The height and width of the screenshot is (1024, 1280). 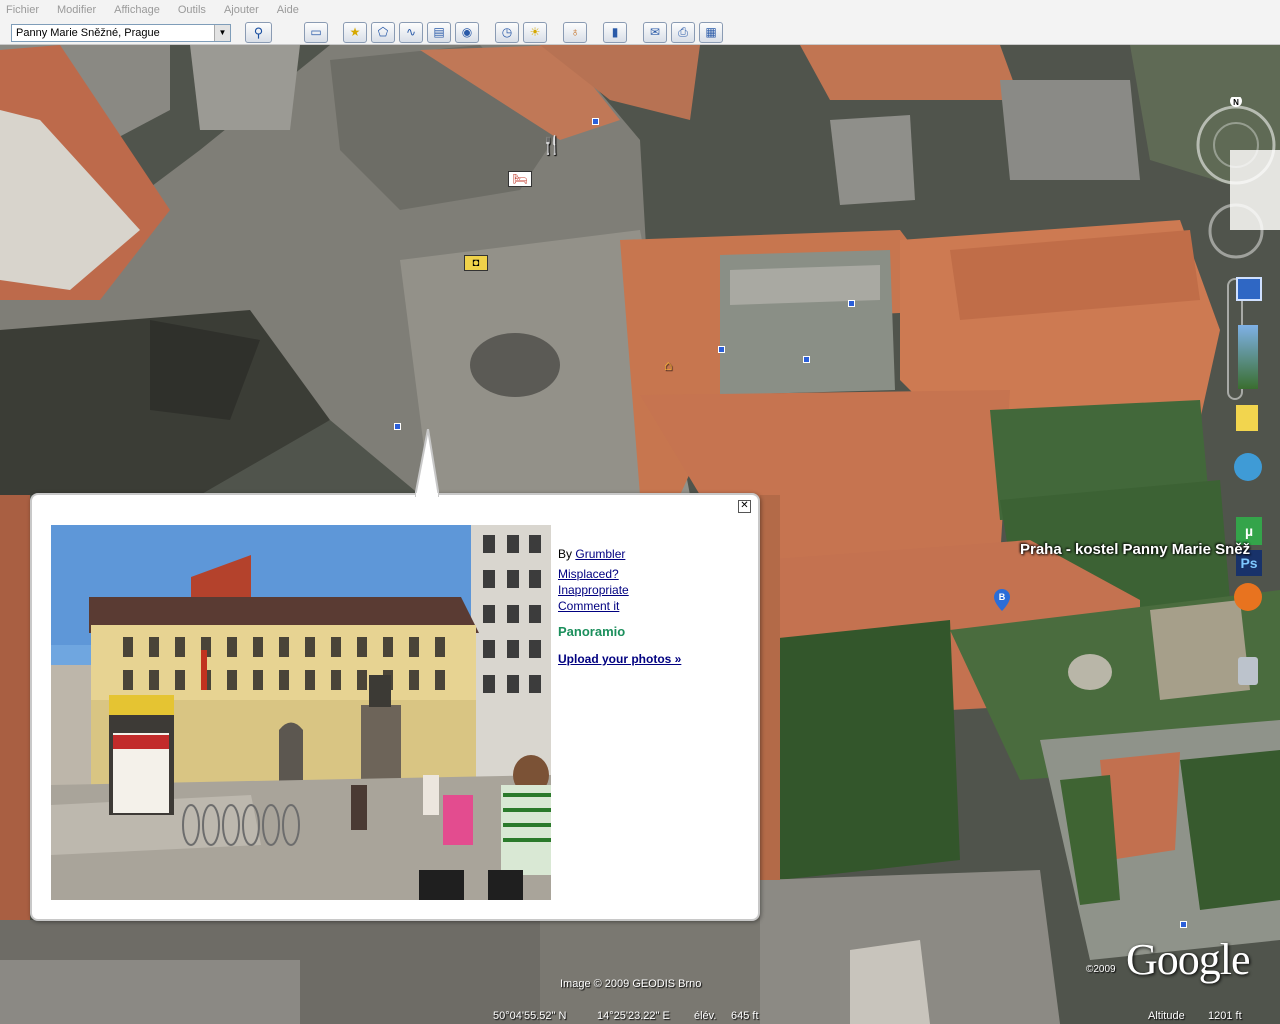 I want to click on altitude-label: Altitude, so click(x=1166, y=1016).